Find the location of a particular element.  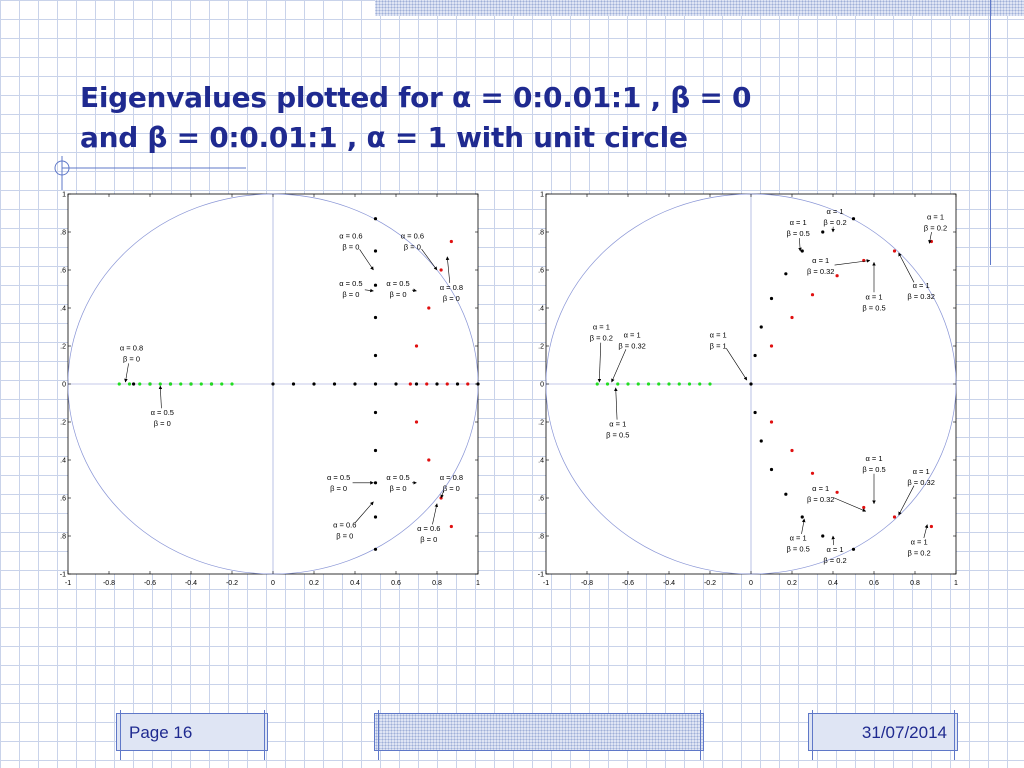

x-tick-label: -0.4 is located at coordinates (669, 583).